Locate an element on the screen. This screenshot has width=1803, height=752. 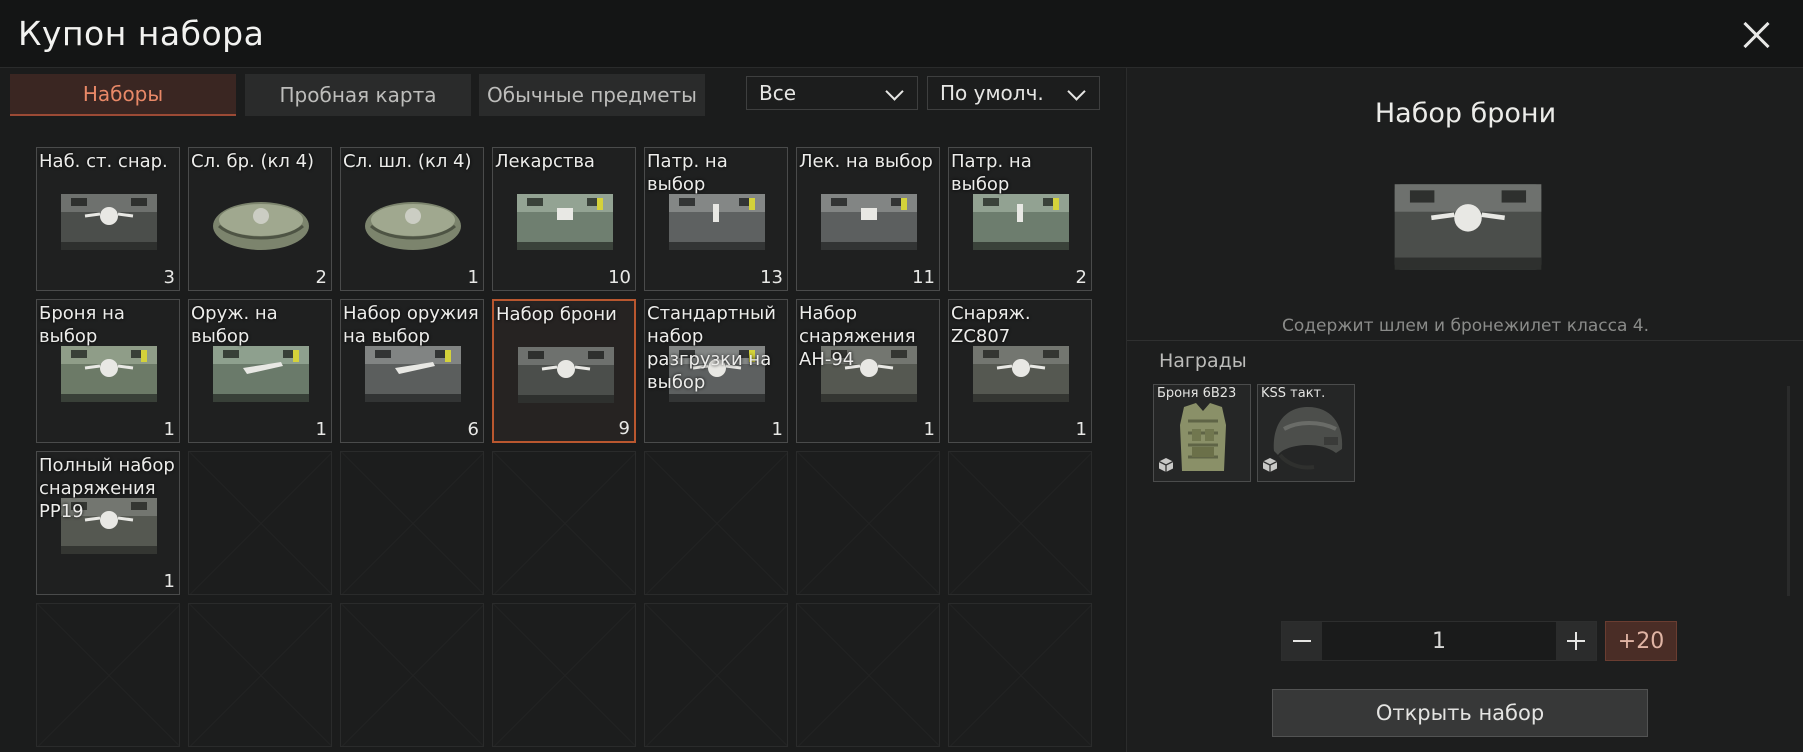
kit-item: Броня на выбор 1 is located at coordinates (108, 371).